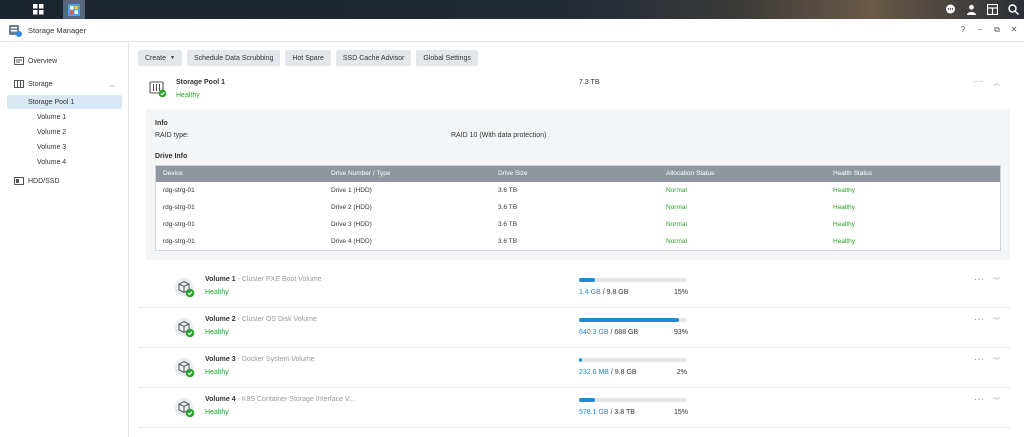 The height and width of the screenshot is (437, 1024). I want to click on search-icon, so click(1013, 9).